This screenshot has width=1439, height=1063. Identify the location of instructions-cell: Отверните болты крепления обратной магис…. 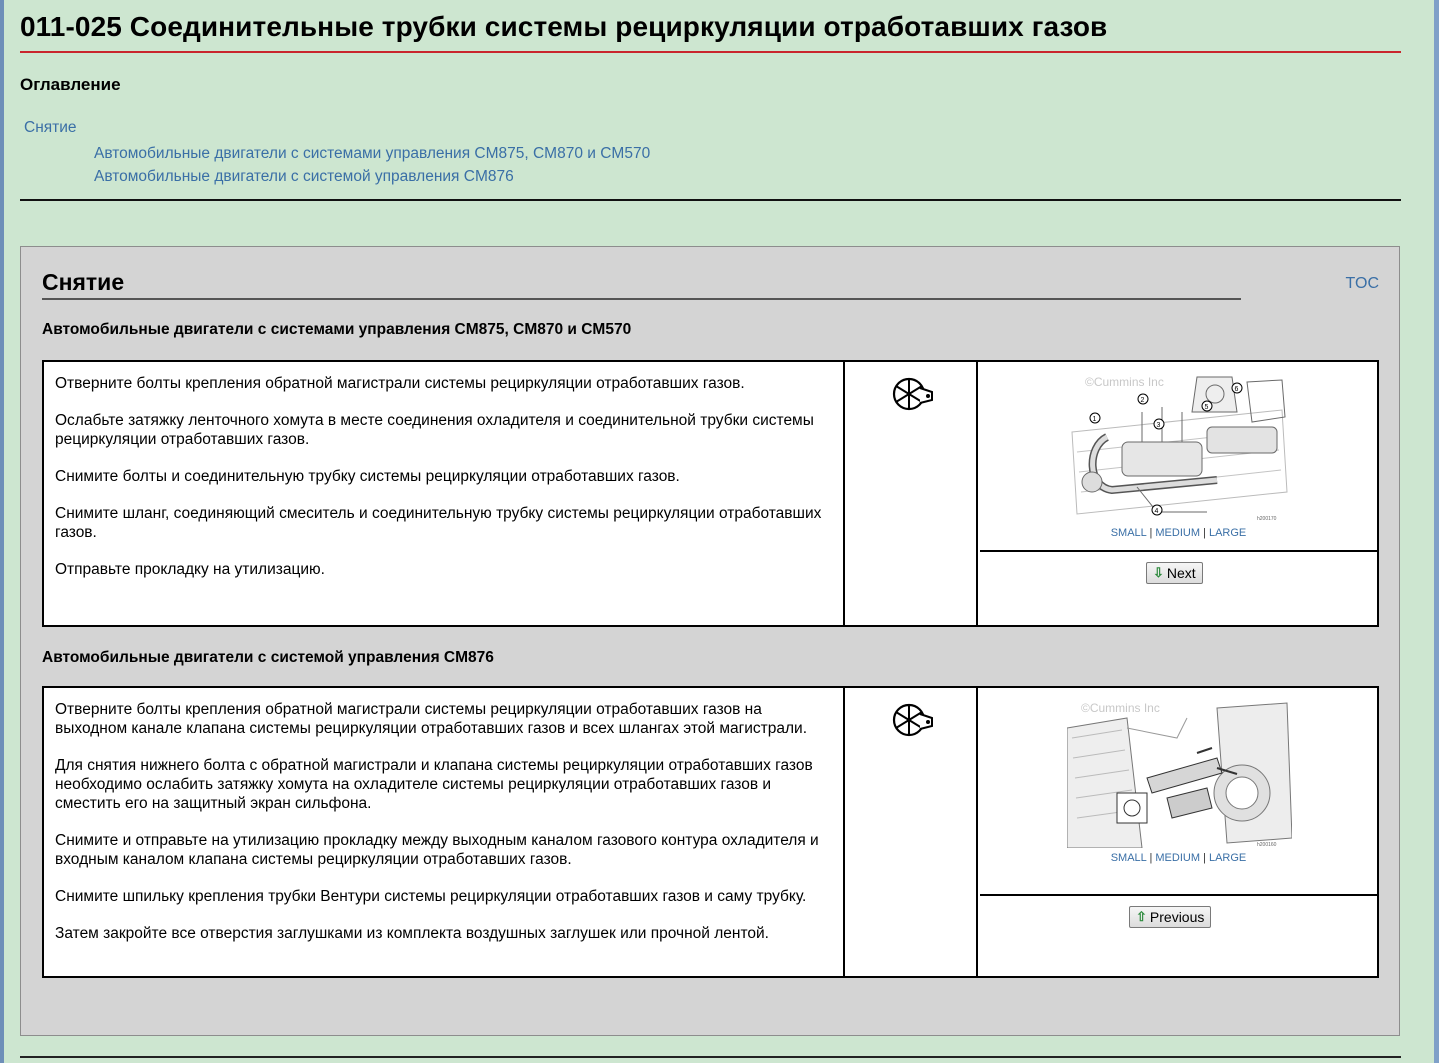
(444, 493).